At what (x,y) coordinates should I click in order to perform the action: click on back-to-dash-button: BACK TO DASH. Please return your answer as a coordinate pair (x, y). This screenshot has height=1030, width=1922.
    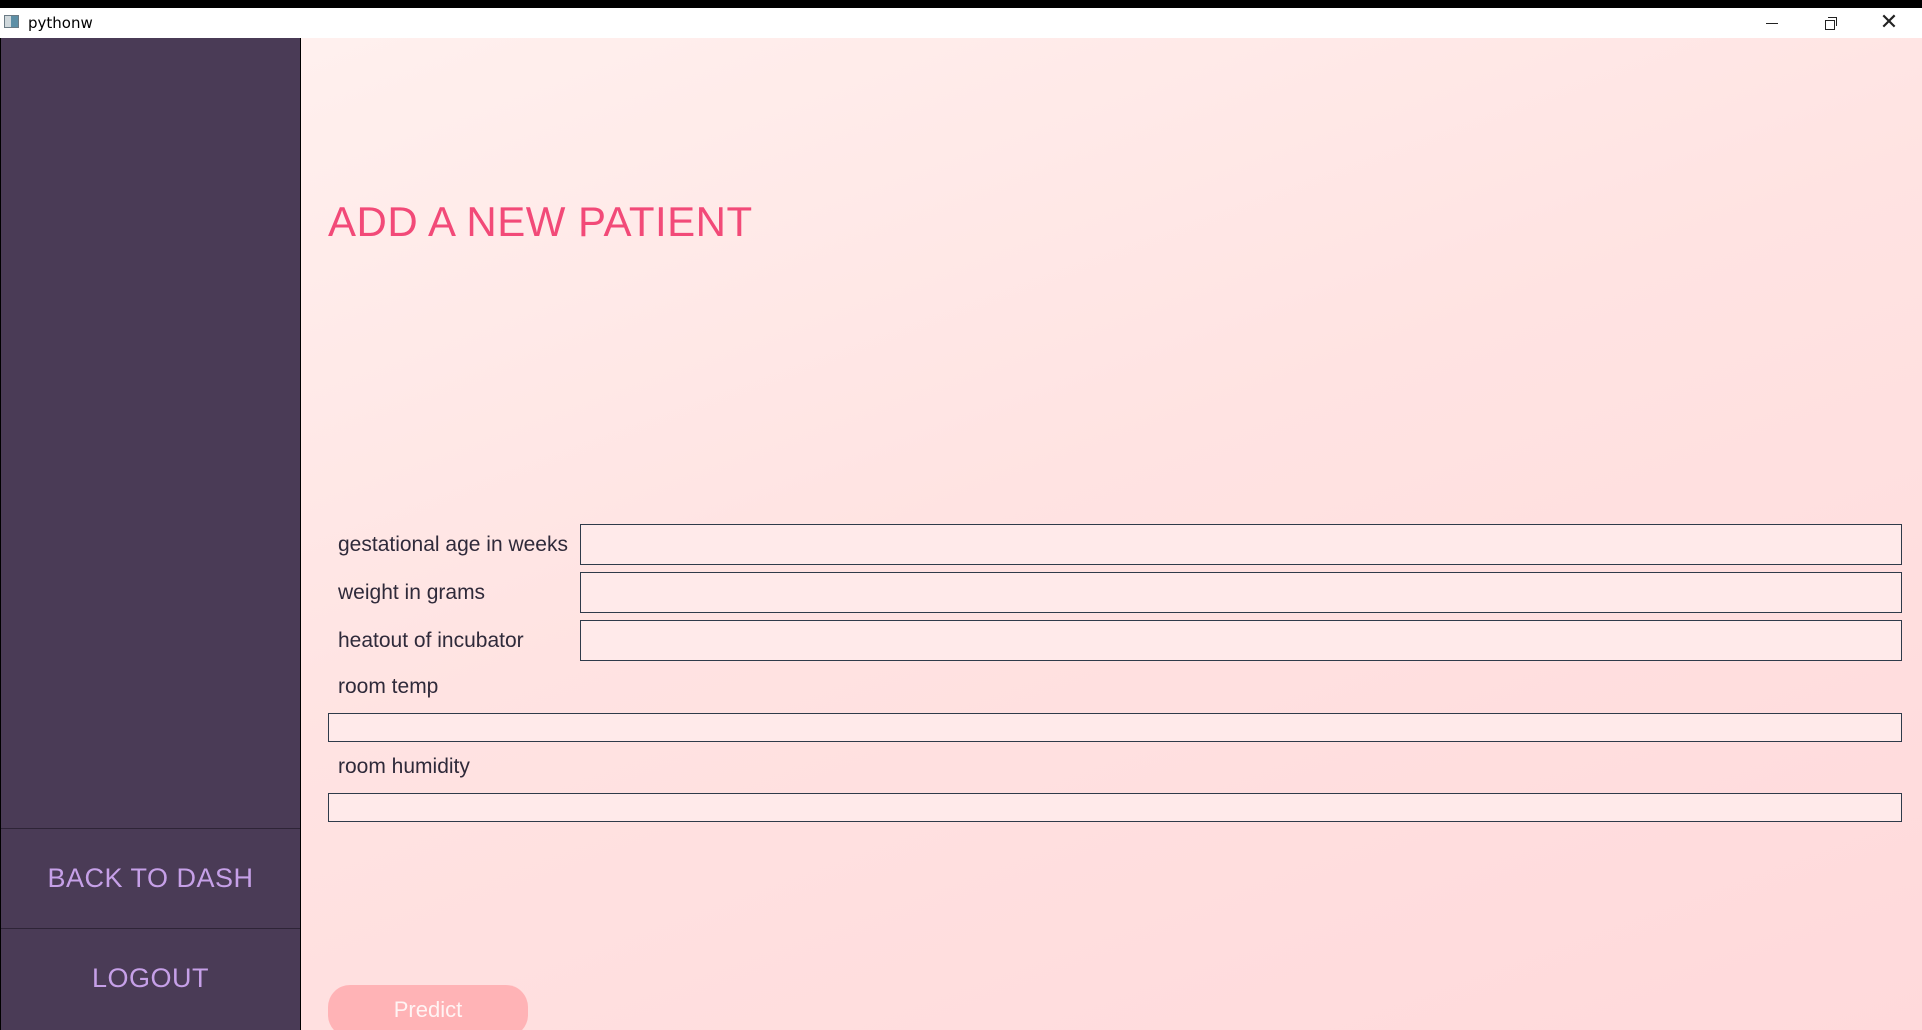
    Looking at the image, I should click on (150, 877).